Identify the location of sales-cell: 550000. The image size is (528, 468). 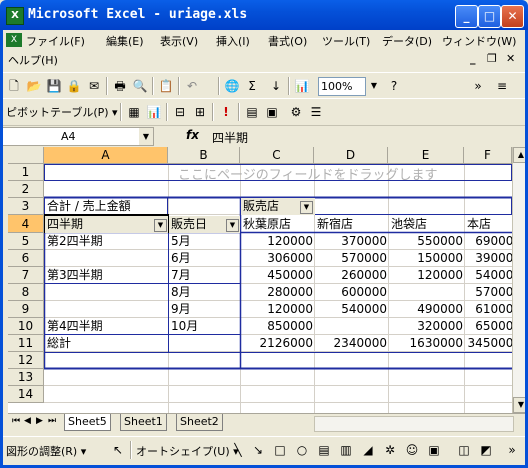
(427, 241).